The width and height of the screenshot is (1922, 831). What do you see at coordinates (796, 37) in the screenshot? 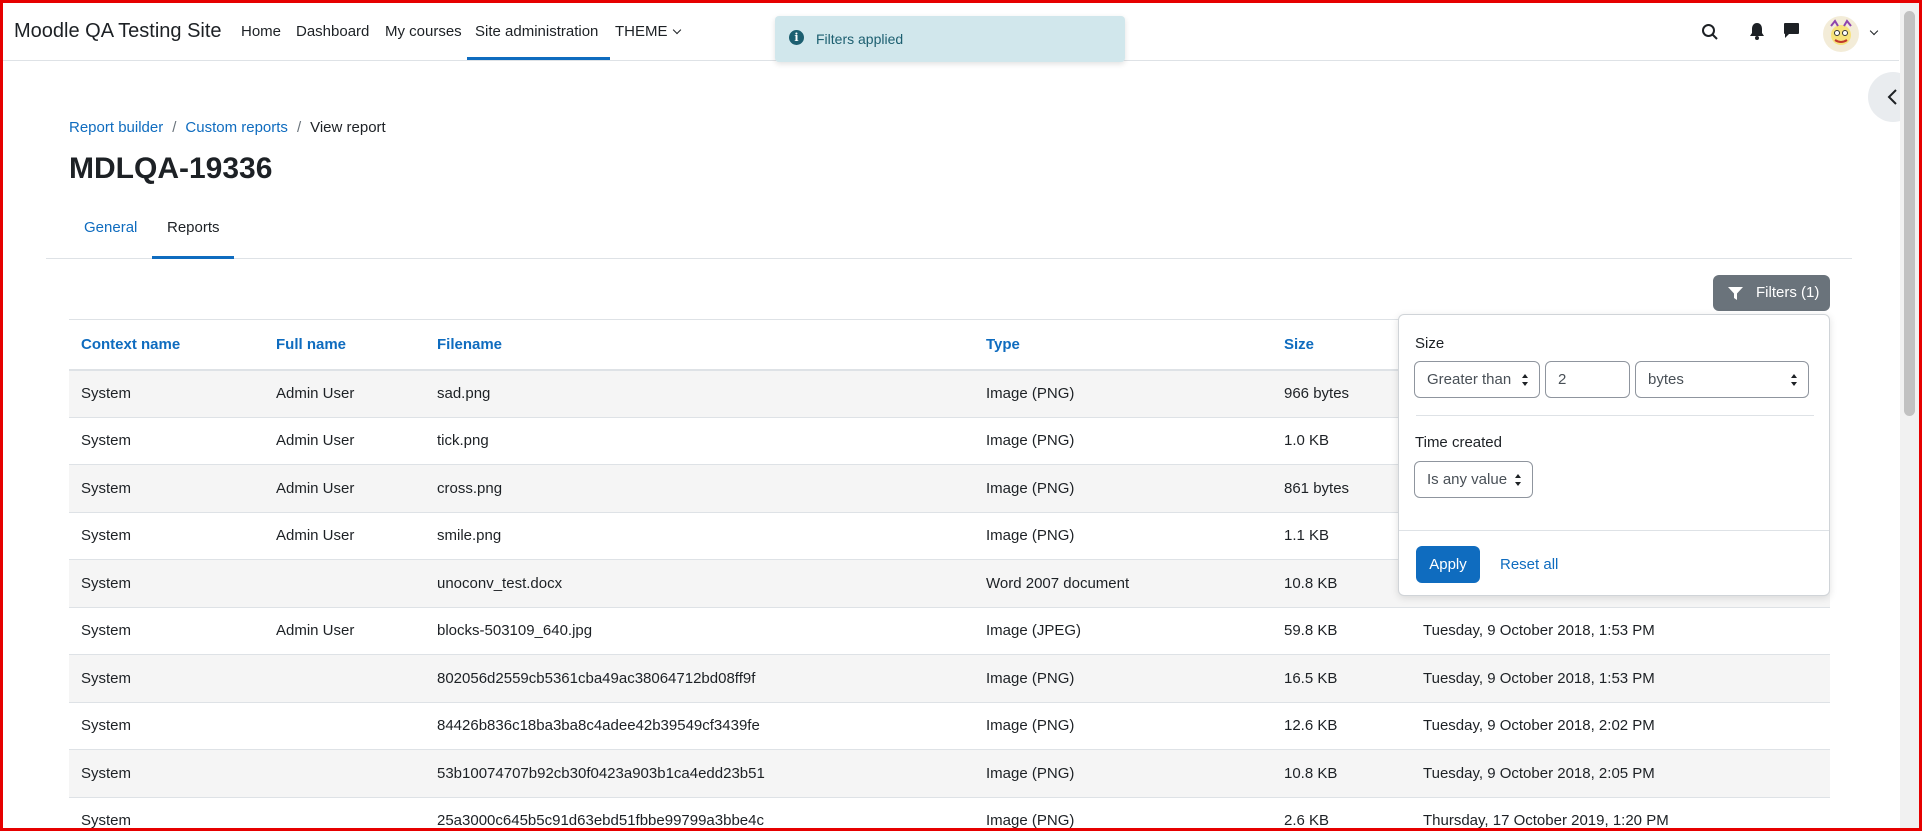
I see `info-icon: i` at bounding box center [796, 37].